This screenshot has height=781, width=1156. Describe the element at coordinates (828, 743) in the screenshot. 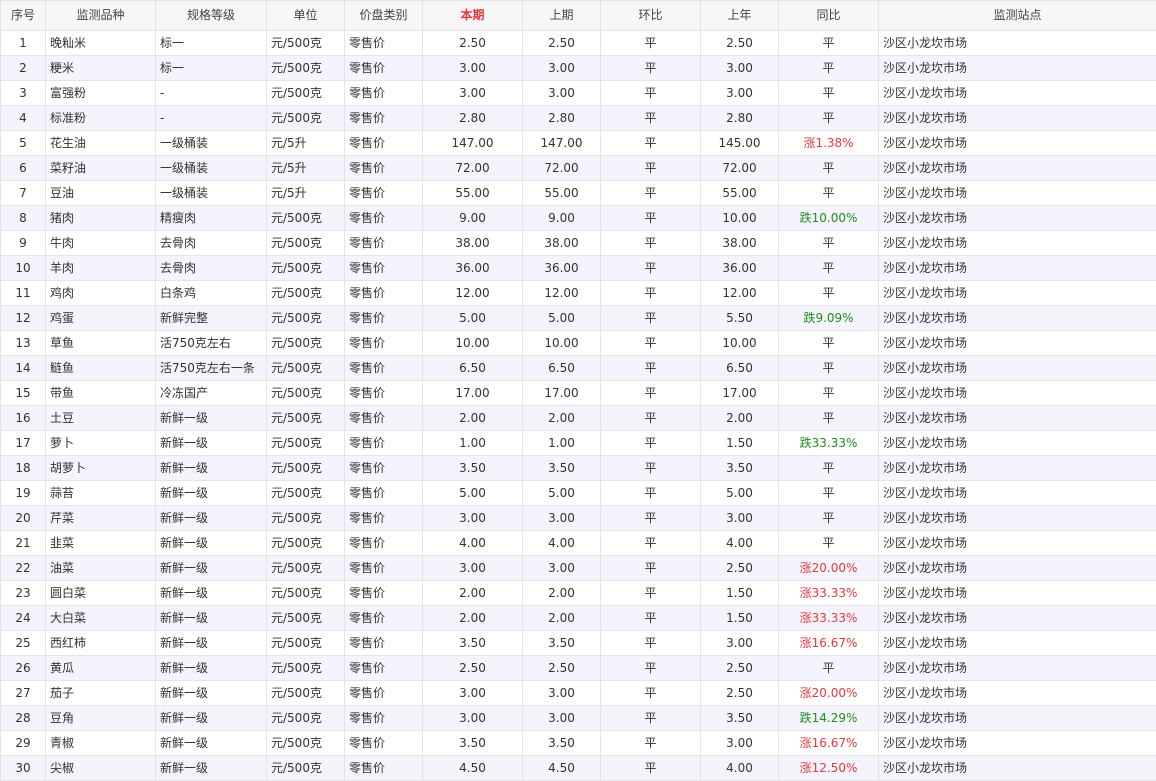

I see `cell-yoy-change: 涨16.67%` at that location.